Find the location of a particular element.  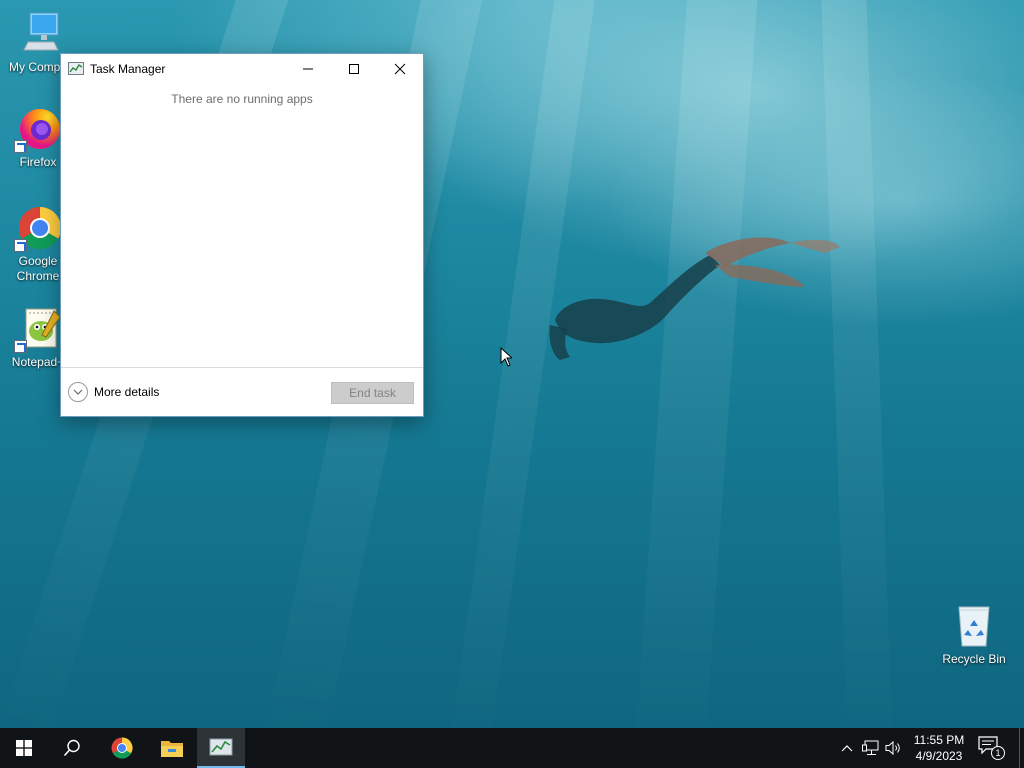

recycle-bin-icon is located at coordinates (974, 626).